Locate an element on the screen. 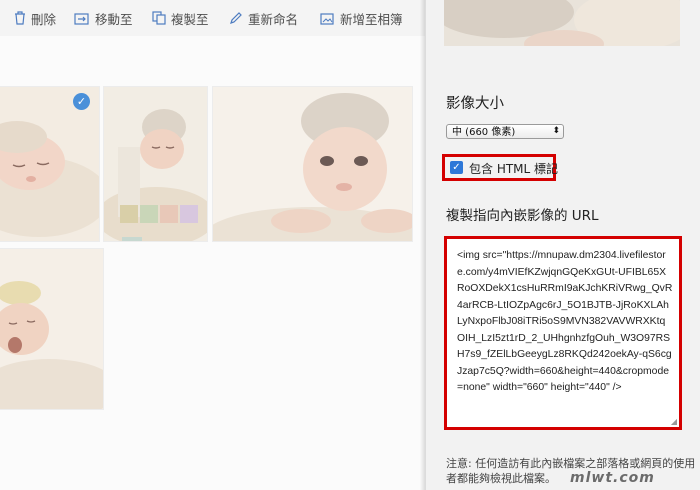  delete-button: 刪除 is located at coordinates (35, 18).